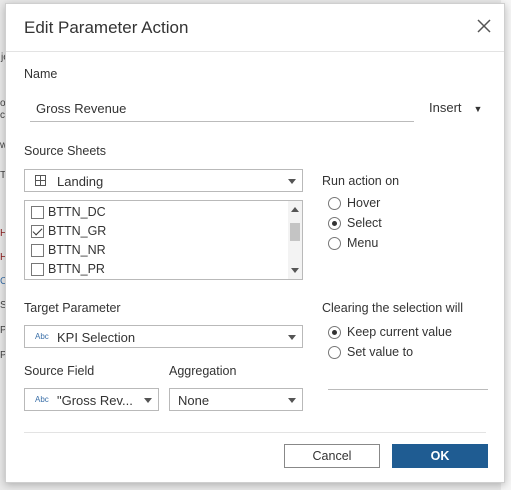  Describe the element at coordinates (236, 399) in the screenshot. I see `aggregation-dropdown: None` at that location.